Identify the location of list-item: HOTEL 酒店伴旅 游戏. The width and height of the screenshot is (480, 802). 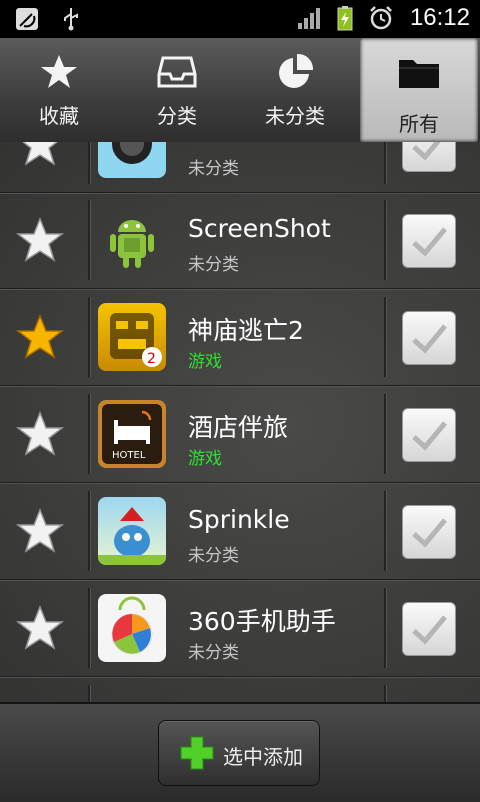
(240, 434).